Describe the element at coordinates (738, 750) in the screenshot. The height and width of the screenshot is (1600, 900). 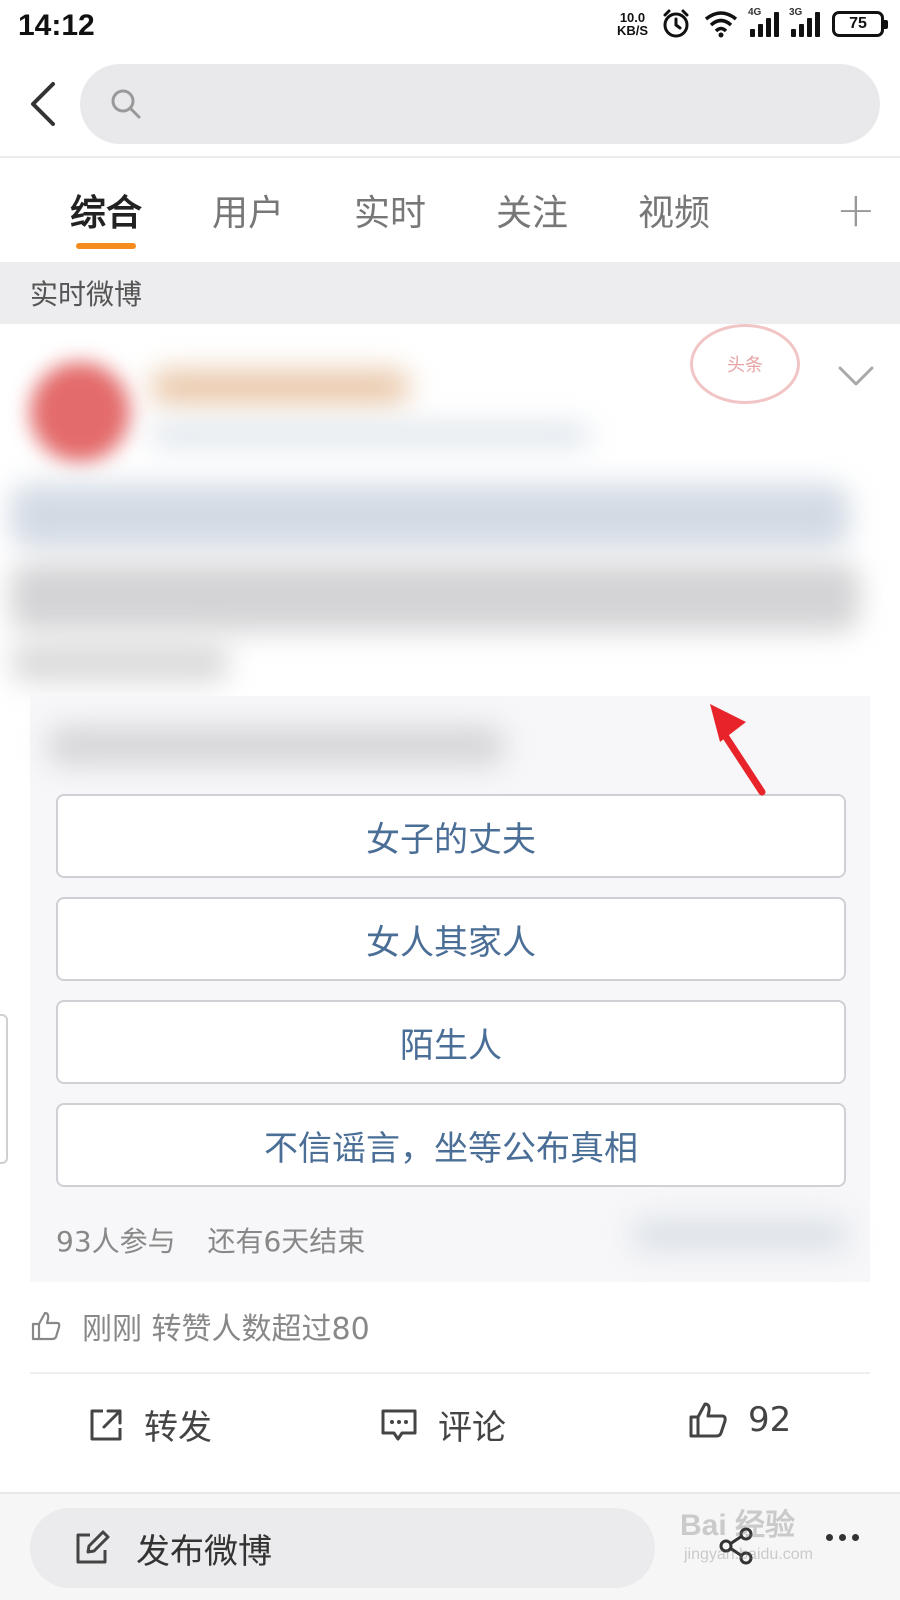
I see `annotation-arrow` at that location.